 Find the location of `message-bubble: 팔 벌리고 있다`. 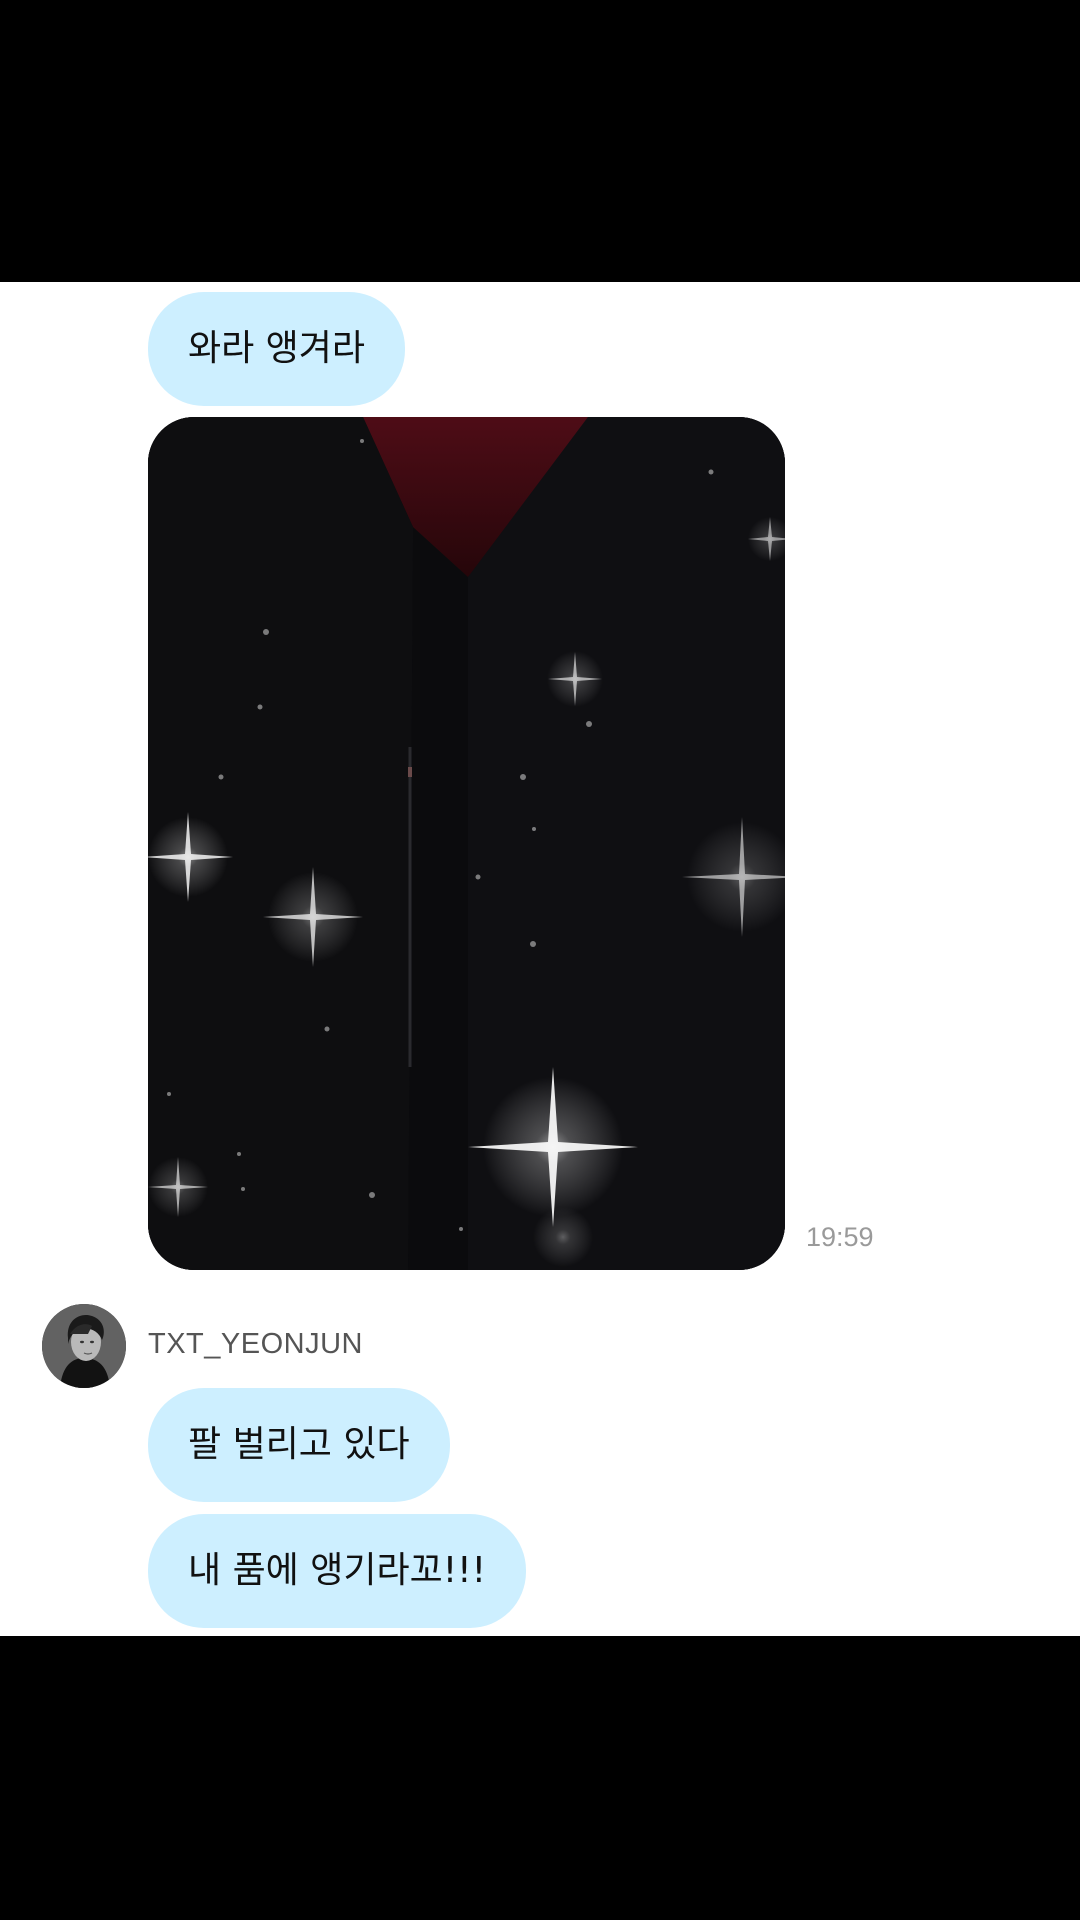

message-bubble: 팔 벌리고 있다 is located at coordinates (299, 1445).